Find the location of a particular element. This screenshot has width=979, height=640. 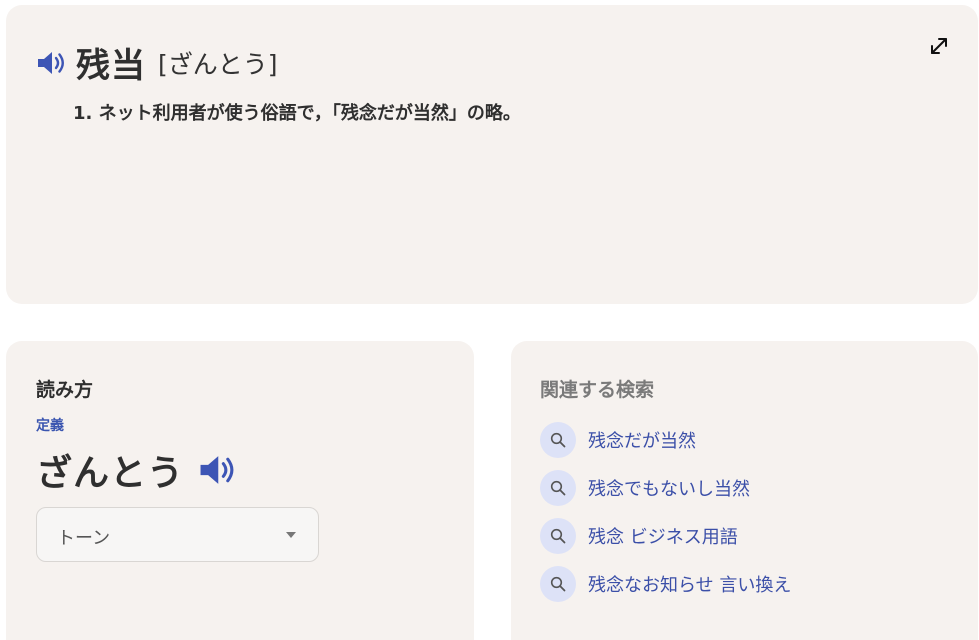

related-search-label: 残念だが当然 is located at coordinates (642, 441).